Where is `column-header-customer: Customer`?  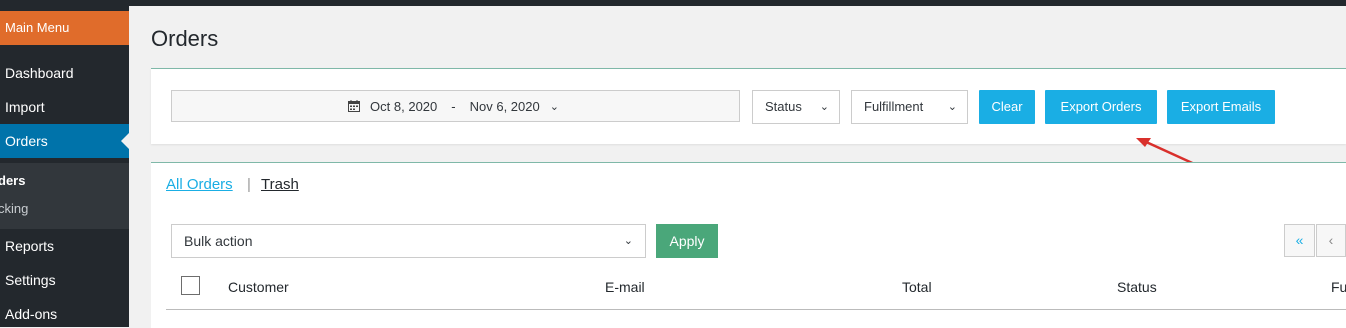
column-header-customer: Customer is located at coordinates (258, 287).